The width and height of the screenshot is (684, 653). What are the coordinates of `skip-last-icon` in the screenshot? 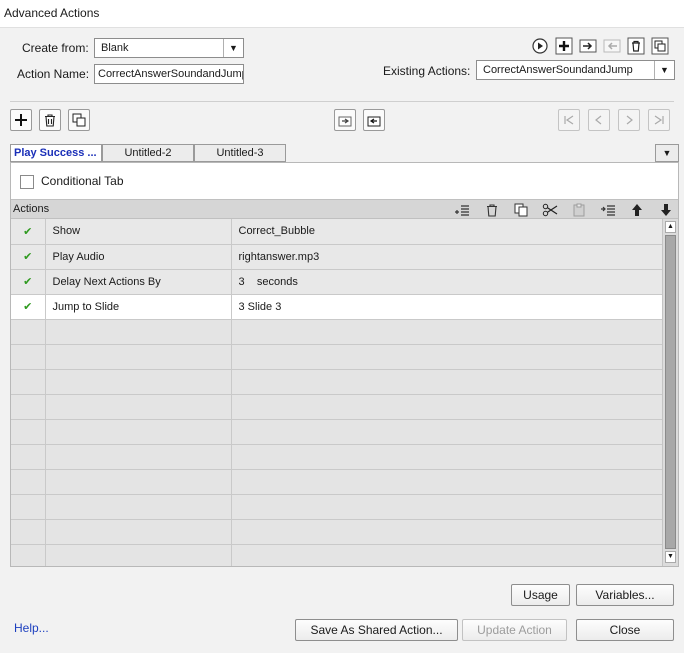 It's located at (659, 120).